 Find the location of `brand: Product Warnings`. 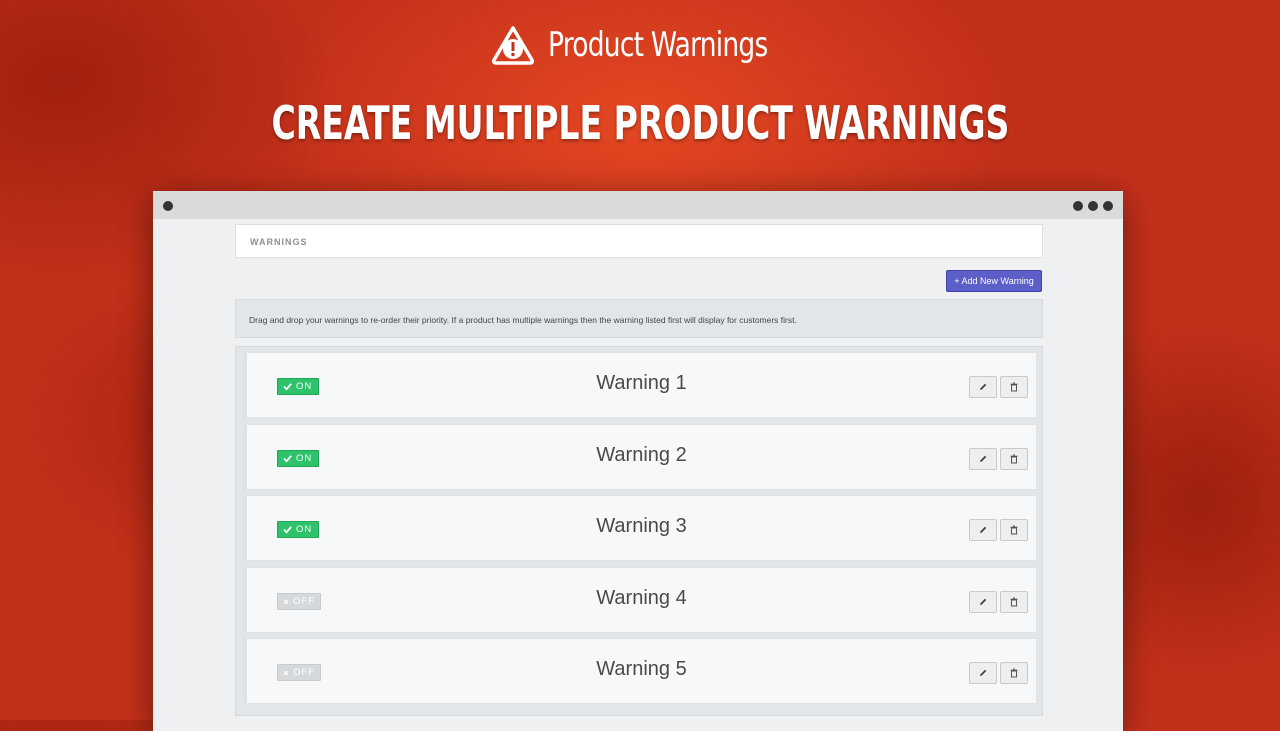

brand: Product Warnings is located at coordinates (640, 45).